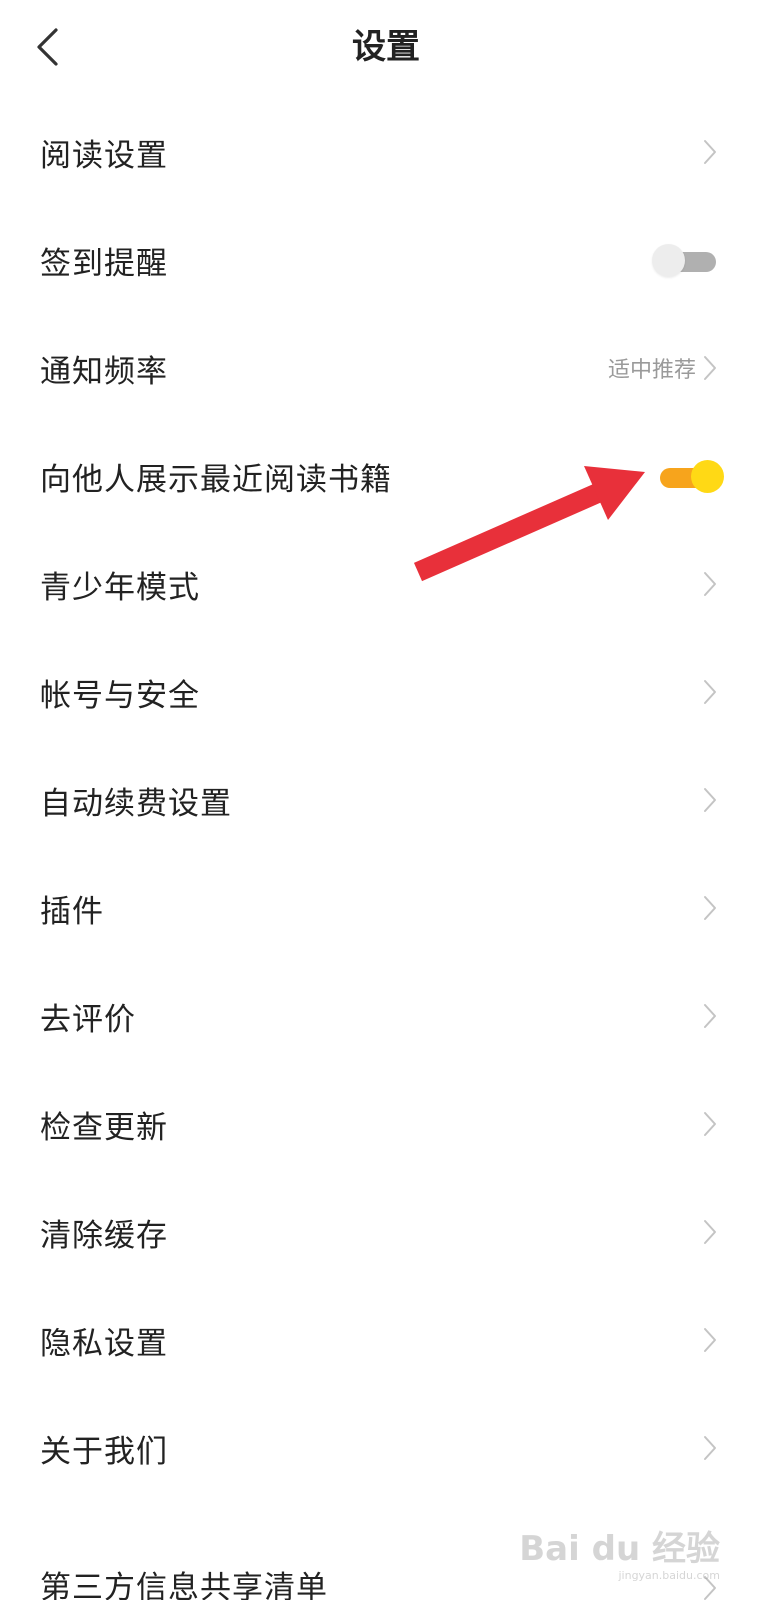  Describe the element at coordinates (669, 1575) in the screenshot. I see `watermark-url: jingyan.baidu.com` at that location.